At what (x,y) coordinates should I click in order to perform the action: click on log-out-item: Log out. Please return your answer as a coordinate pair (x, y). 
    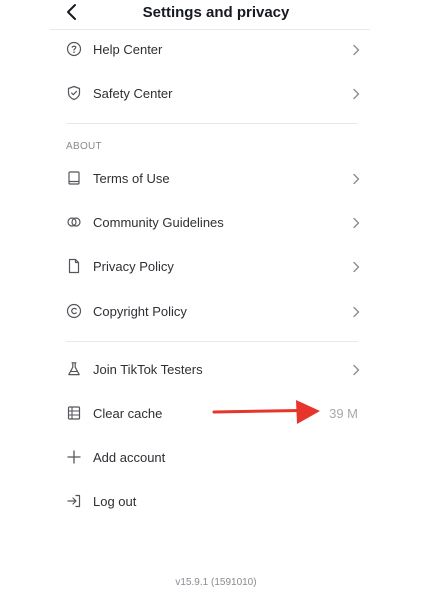
    Looking at the image, I should click on (213, 502).